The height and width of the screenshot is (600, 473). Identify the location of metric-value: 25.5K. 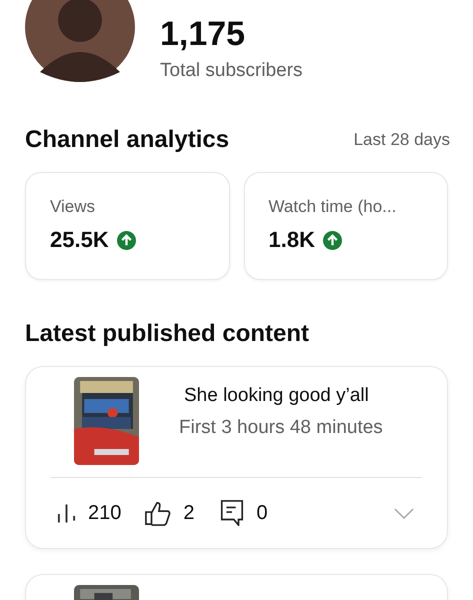
(79, 240).